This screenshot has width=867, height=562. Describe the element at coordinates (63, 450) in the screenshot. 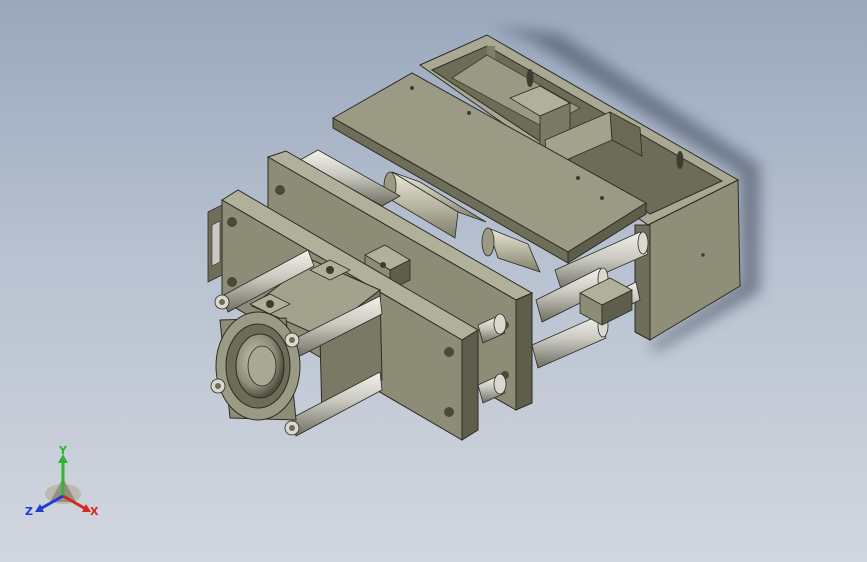

I see `y-axis-label: Y` at that location.